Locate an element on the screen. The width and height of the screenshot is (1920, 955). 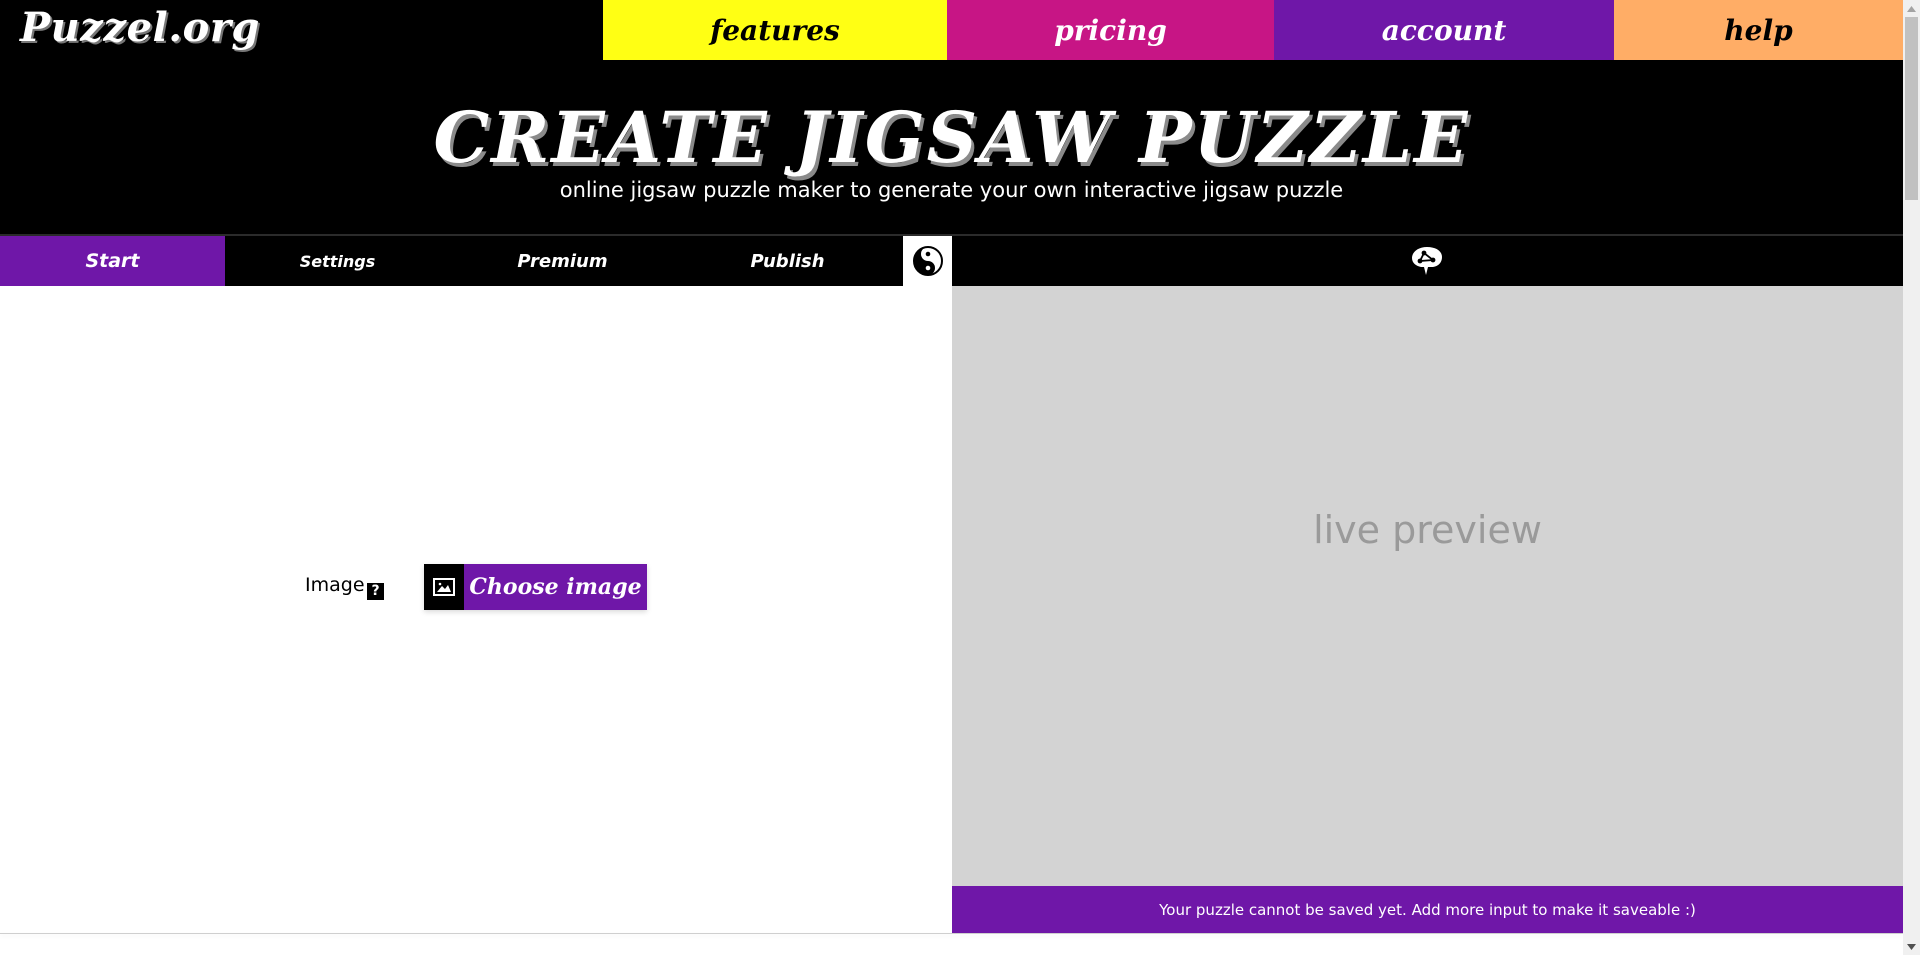
share-button is located at coordinates (1427, 261).